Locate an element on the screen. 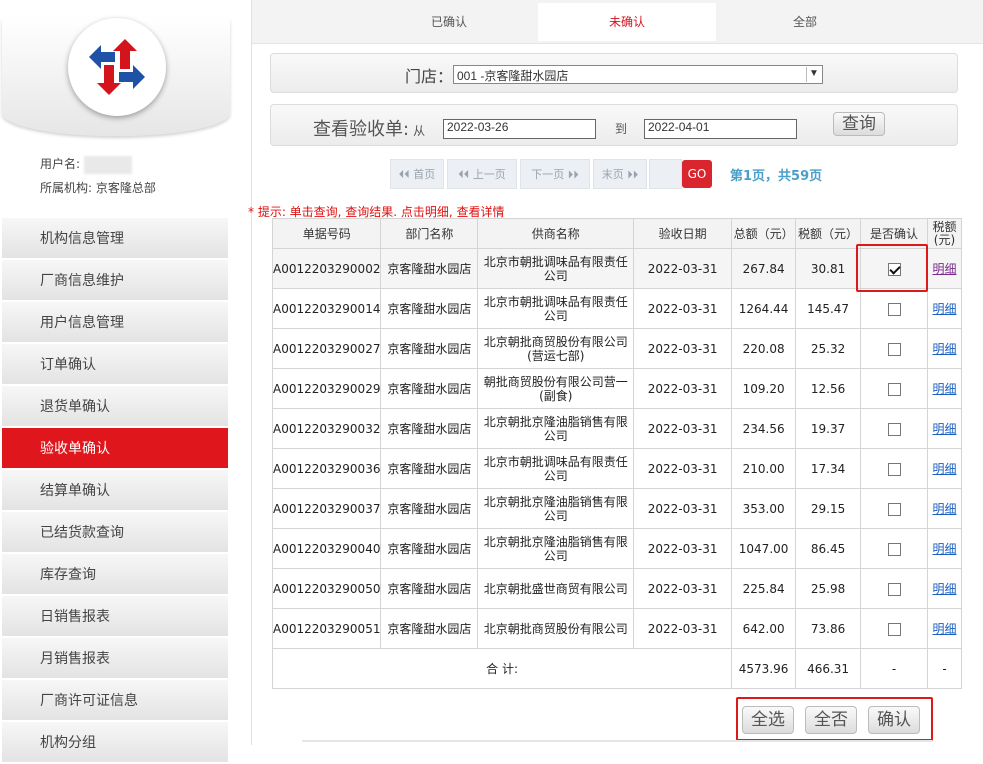  receipt-id: A0012203290040 is located at coordinates (326, 548).